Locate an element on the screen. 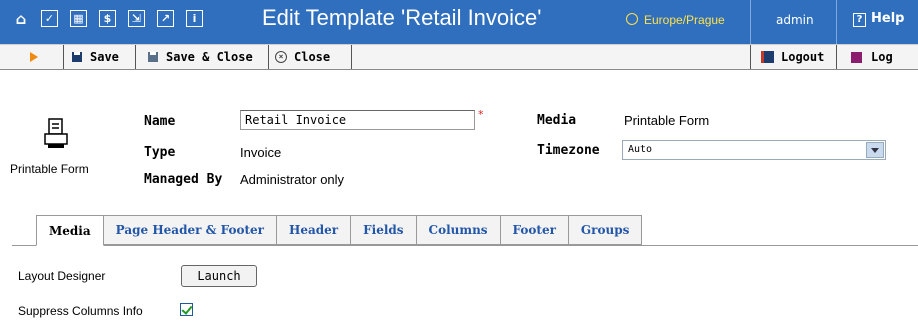 The width and height of the screenshot is (918, 324). name-label: Name is located at coordinates (160, 121).